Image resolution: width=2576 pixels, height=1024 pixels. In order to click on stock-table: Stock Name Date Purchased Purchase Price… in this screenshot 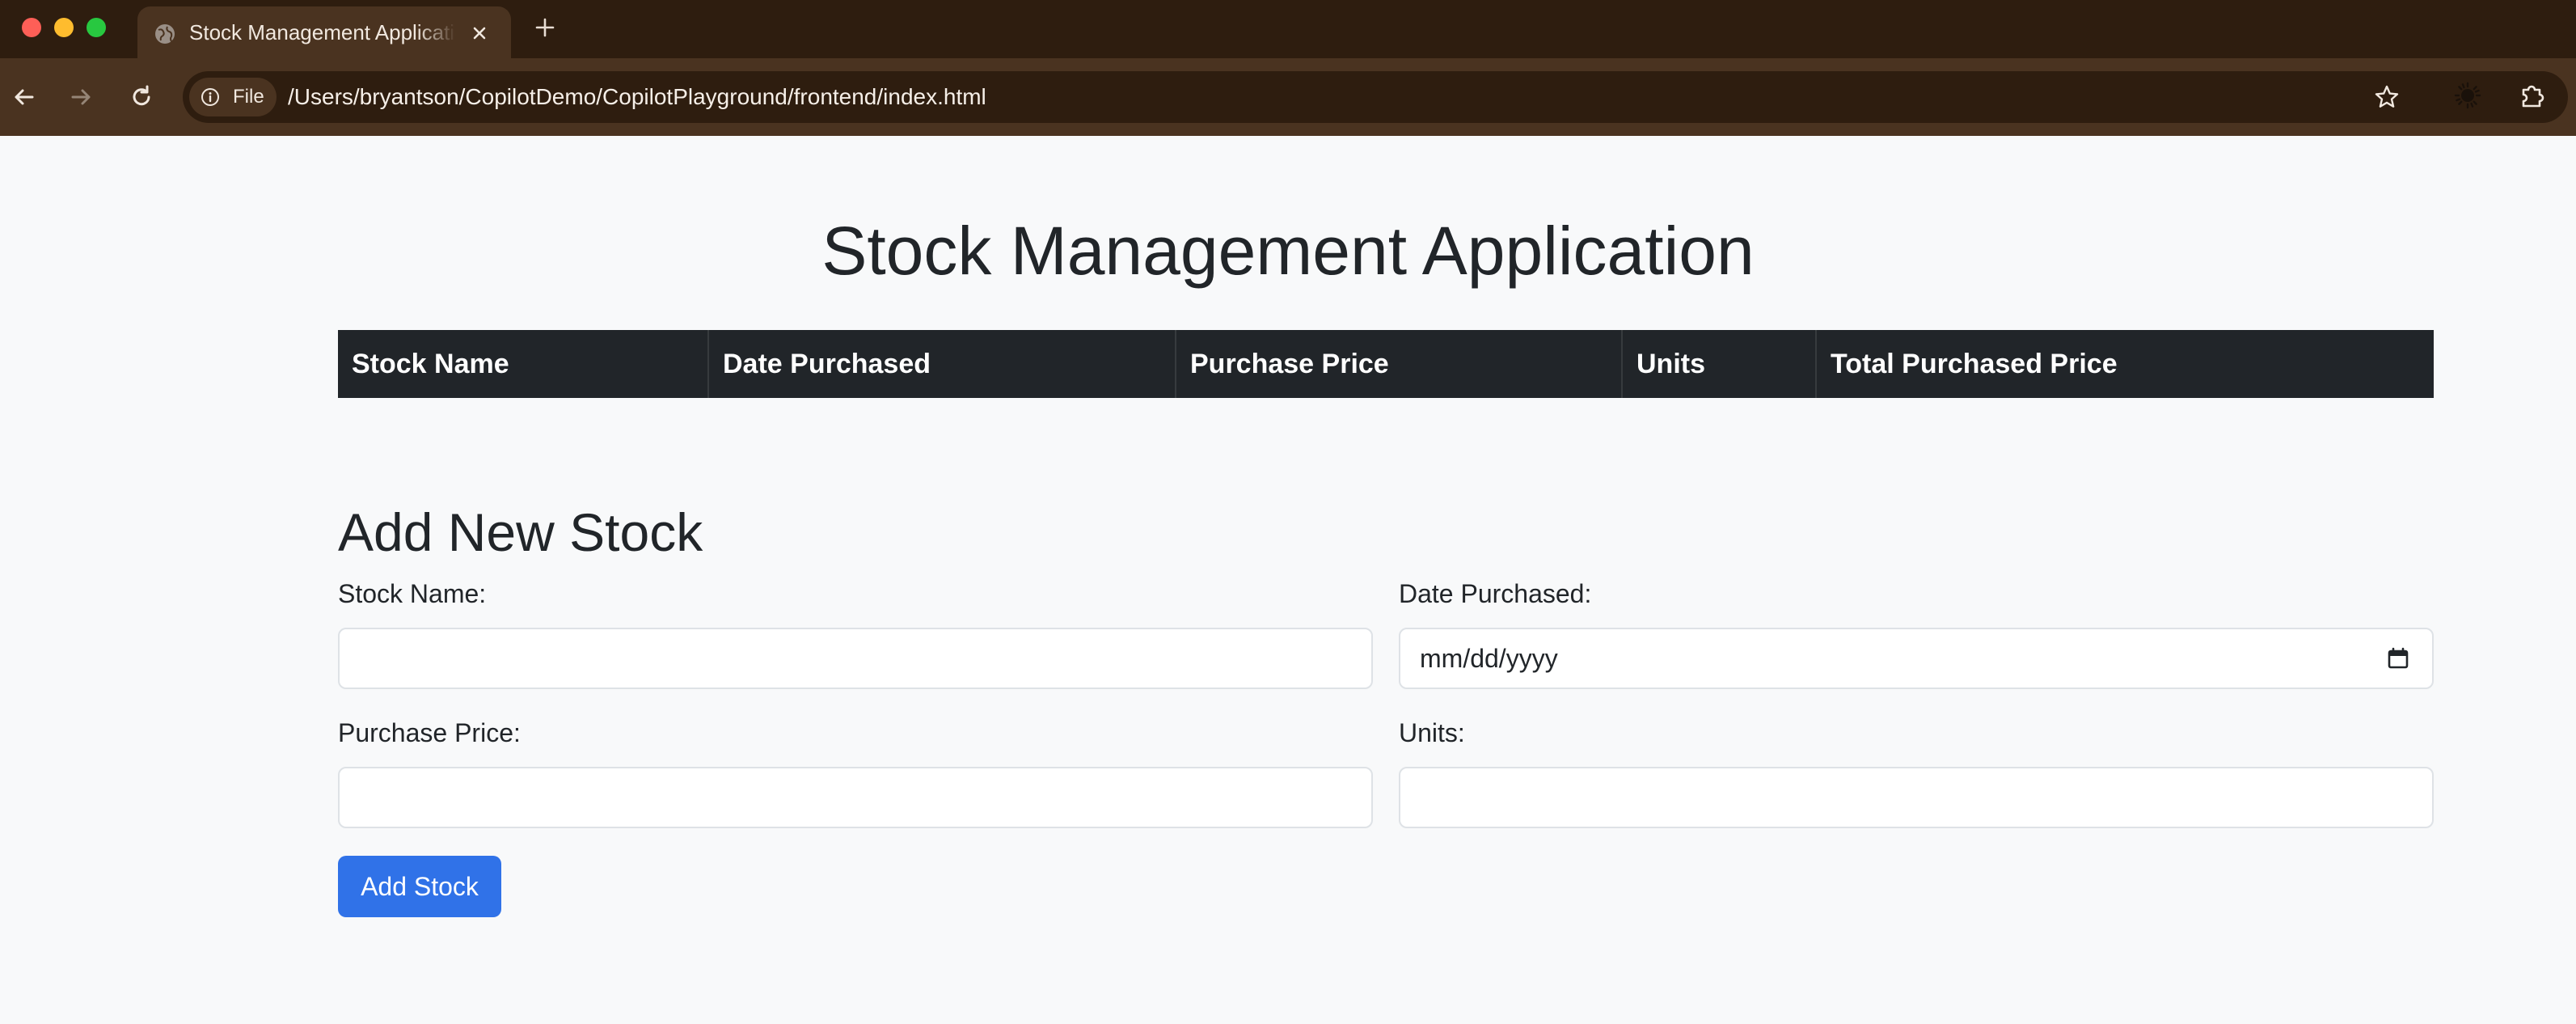, I will do `click(1386, 364)`.